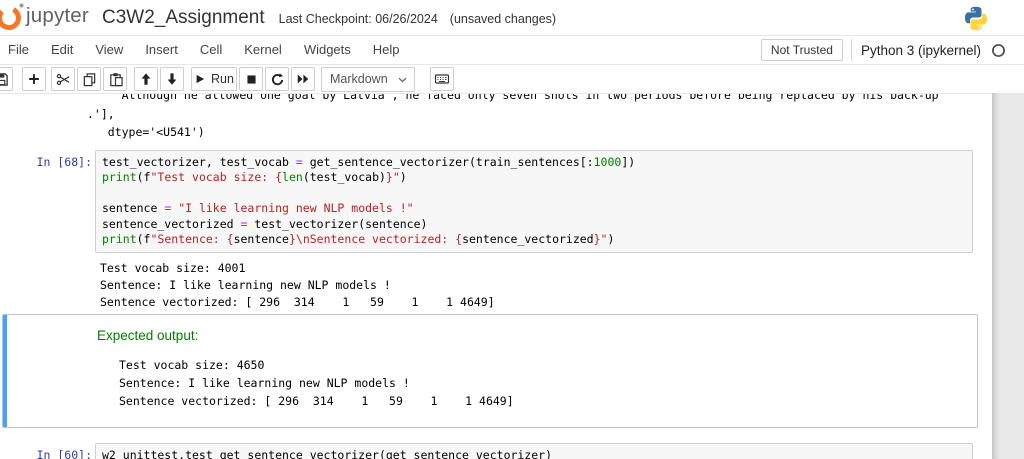 The image size is (1024, 459). Describe the element at coordinates (263, 50) in the screenshot. I see `menu-kernel: Kernel` at that location.